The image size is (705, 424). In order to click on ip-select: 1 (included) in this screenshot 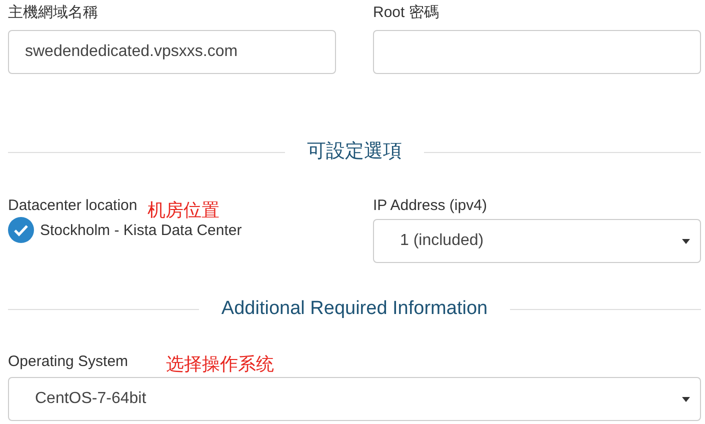, I will do `click(537, 241)`.